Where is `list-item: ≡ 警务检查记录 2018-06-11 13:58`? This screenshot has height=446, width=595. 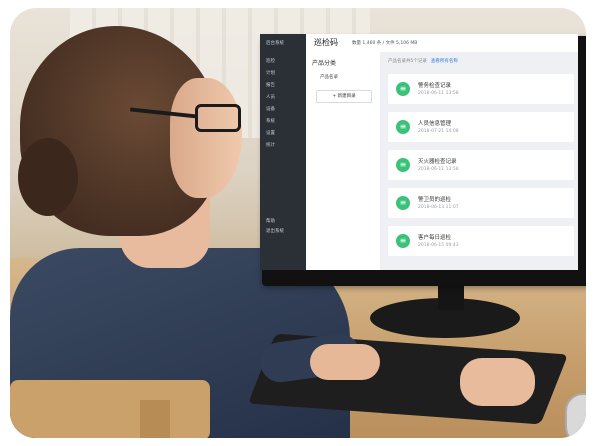 list-item: ≡ 警务检查记录 2018-06-11 13:58 is located at coordinates (481, 89).